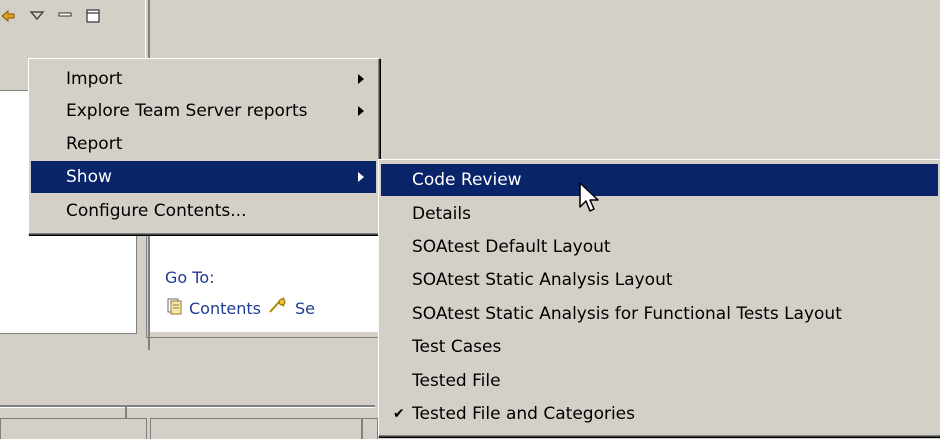 This screenshot has height=439, width=940. I want to click on submenu-item-label: Test Cases, so click(457, 347).